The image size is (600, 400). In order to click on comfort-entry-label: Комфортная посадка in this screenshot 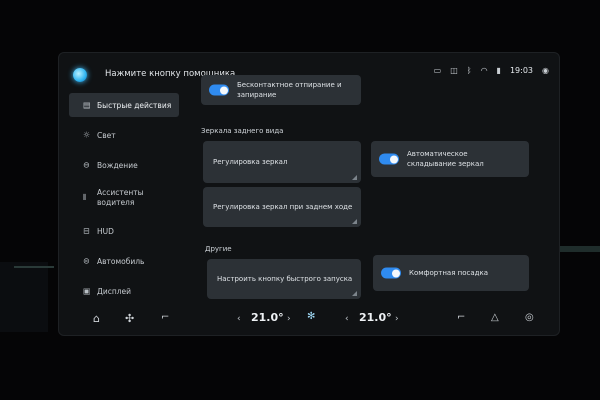, I will do `click(448, 273)`.